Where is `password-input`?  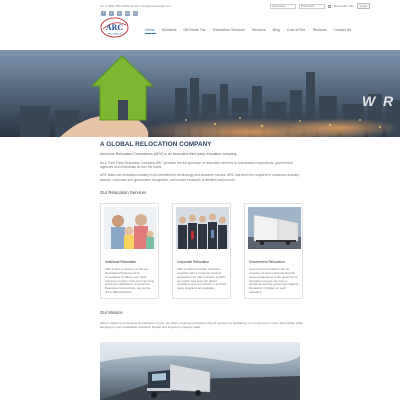
password-input is located at coordinates (312, 6).